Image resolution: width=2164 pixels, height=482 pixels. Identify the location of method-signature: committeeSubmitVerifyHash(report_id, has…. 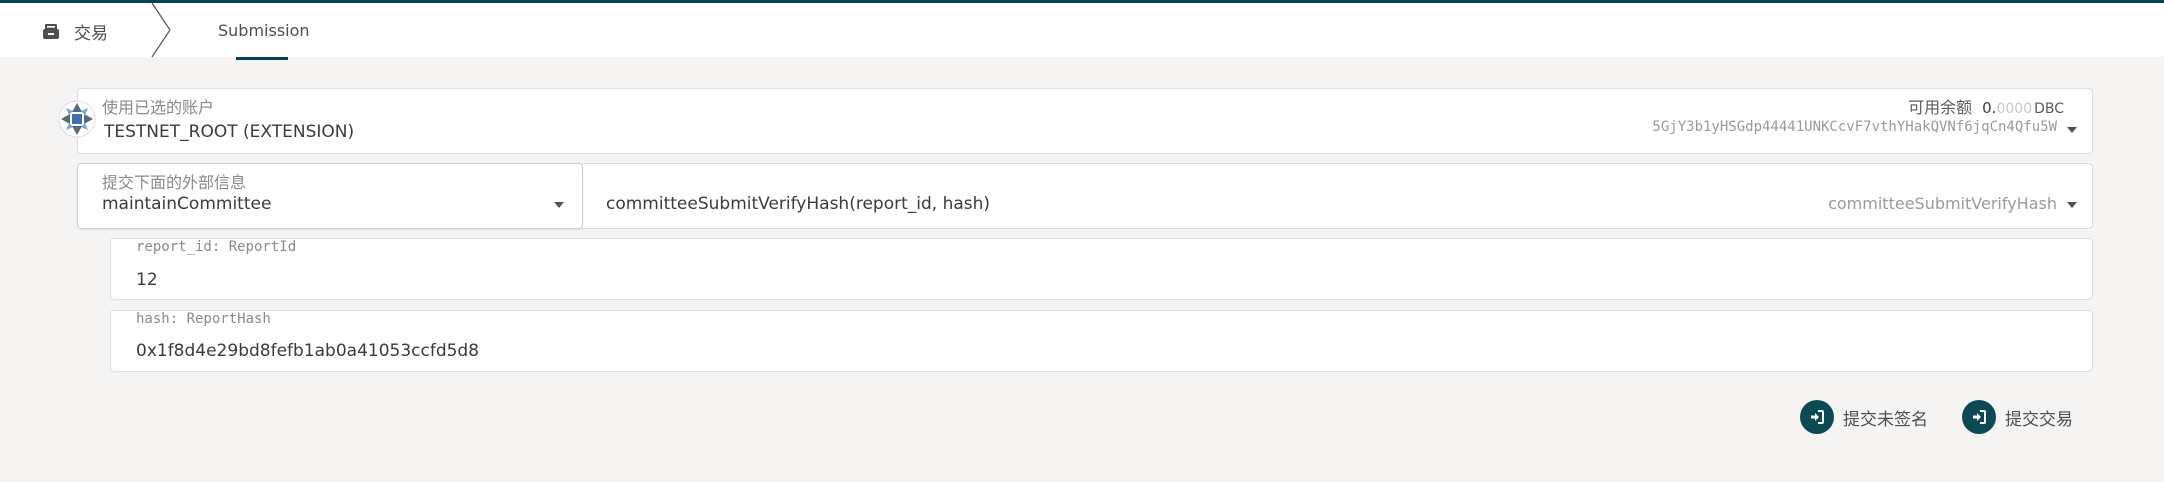
(798, 204).